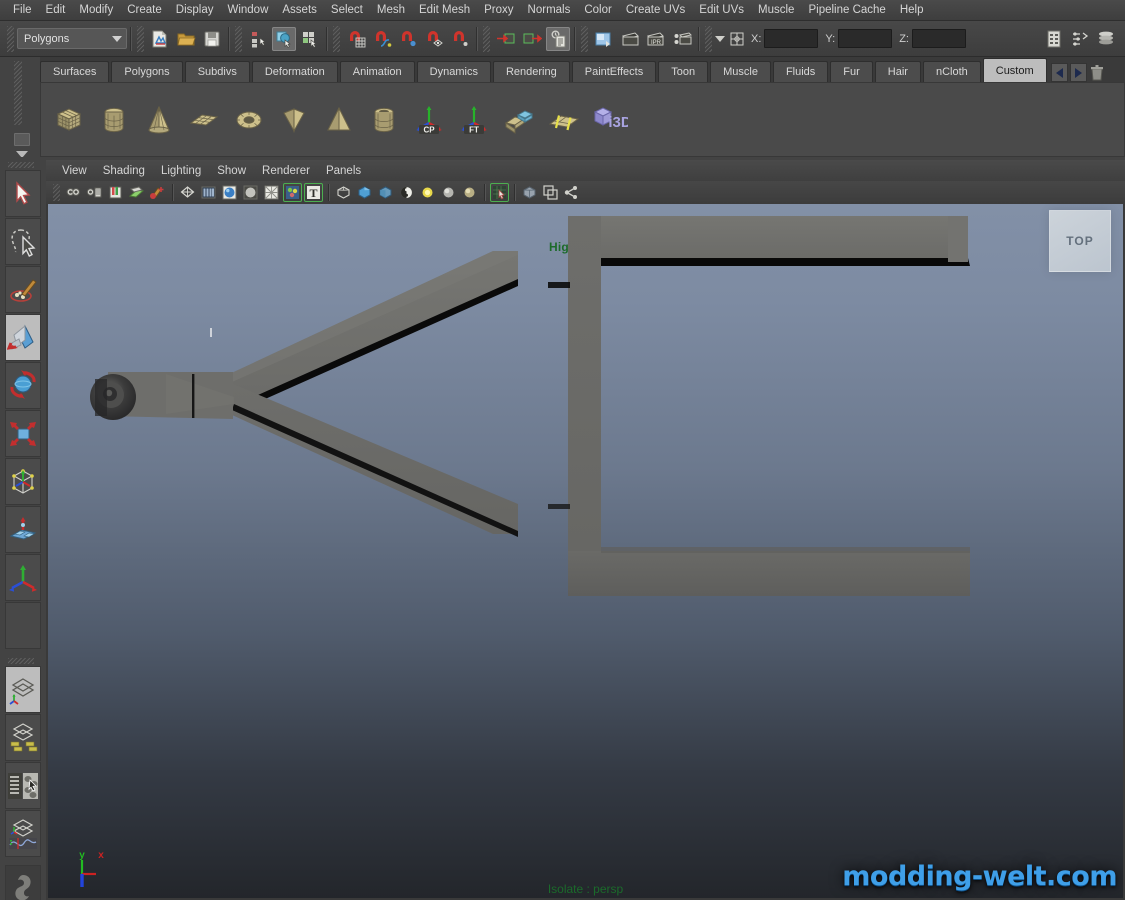 This screenshot has height=900, width=1125. I want to click on shelf-tab-painteffects: PaintEffects, so click(614, 71).